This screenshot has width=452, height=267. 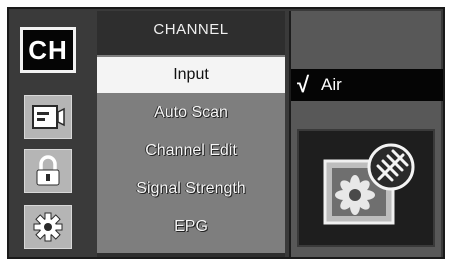 I want to click on menu-item-signal-strength: Signal Strength, so click(x=191, y=189).